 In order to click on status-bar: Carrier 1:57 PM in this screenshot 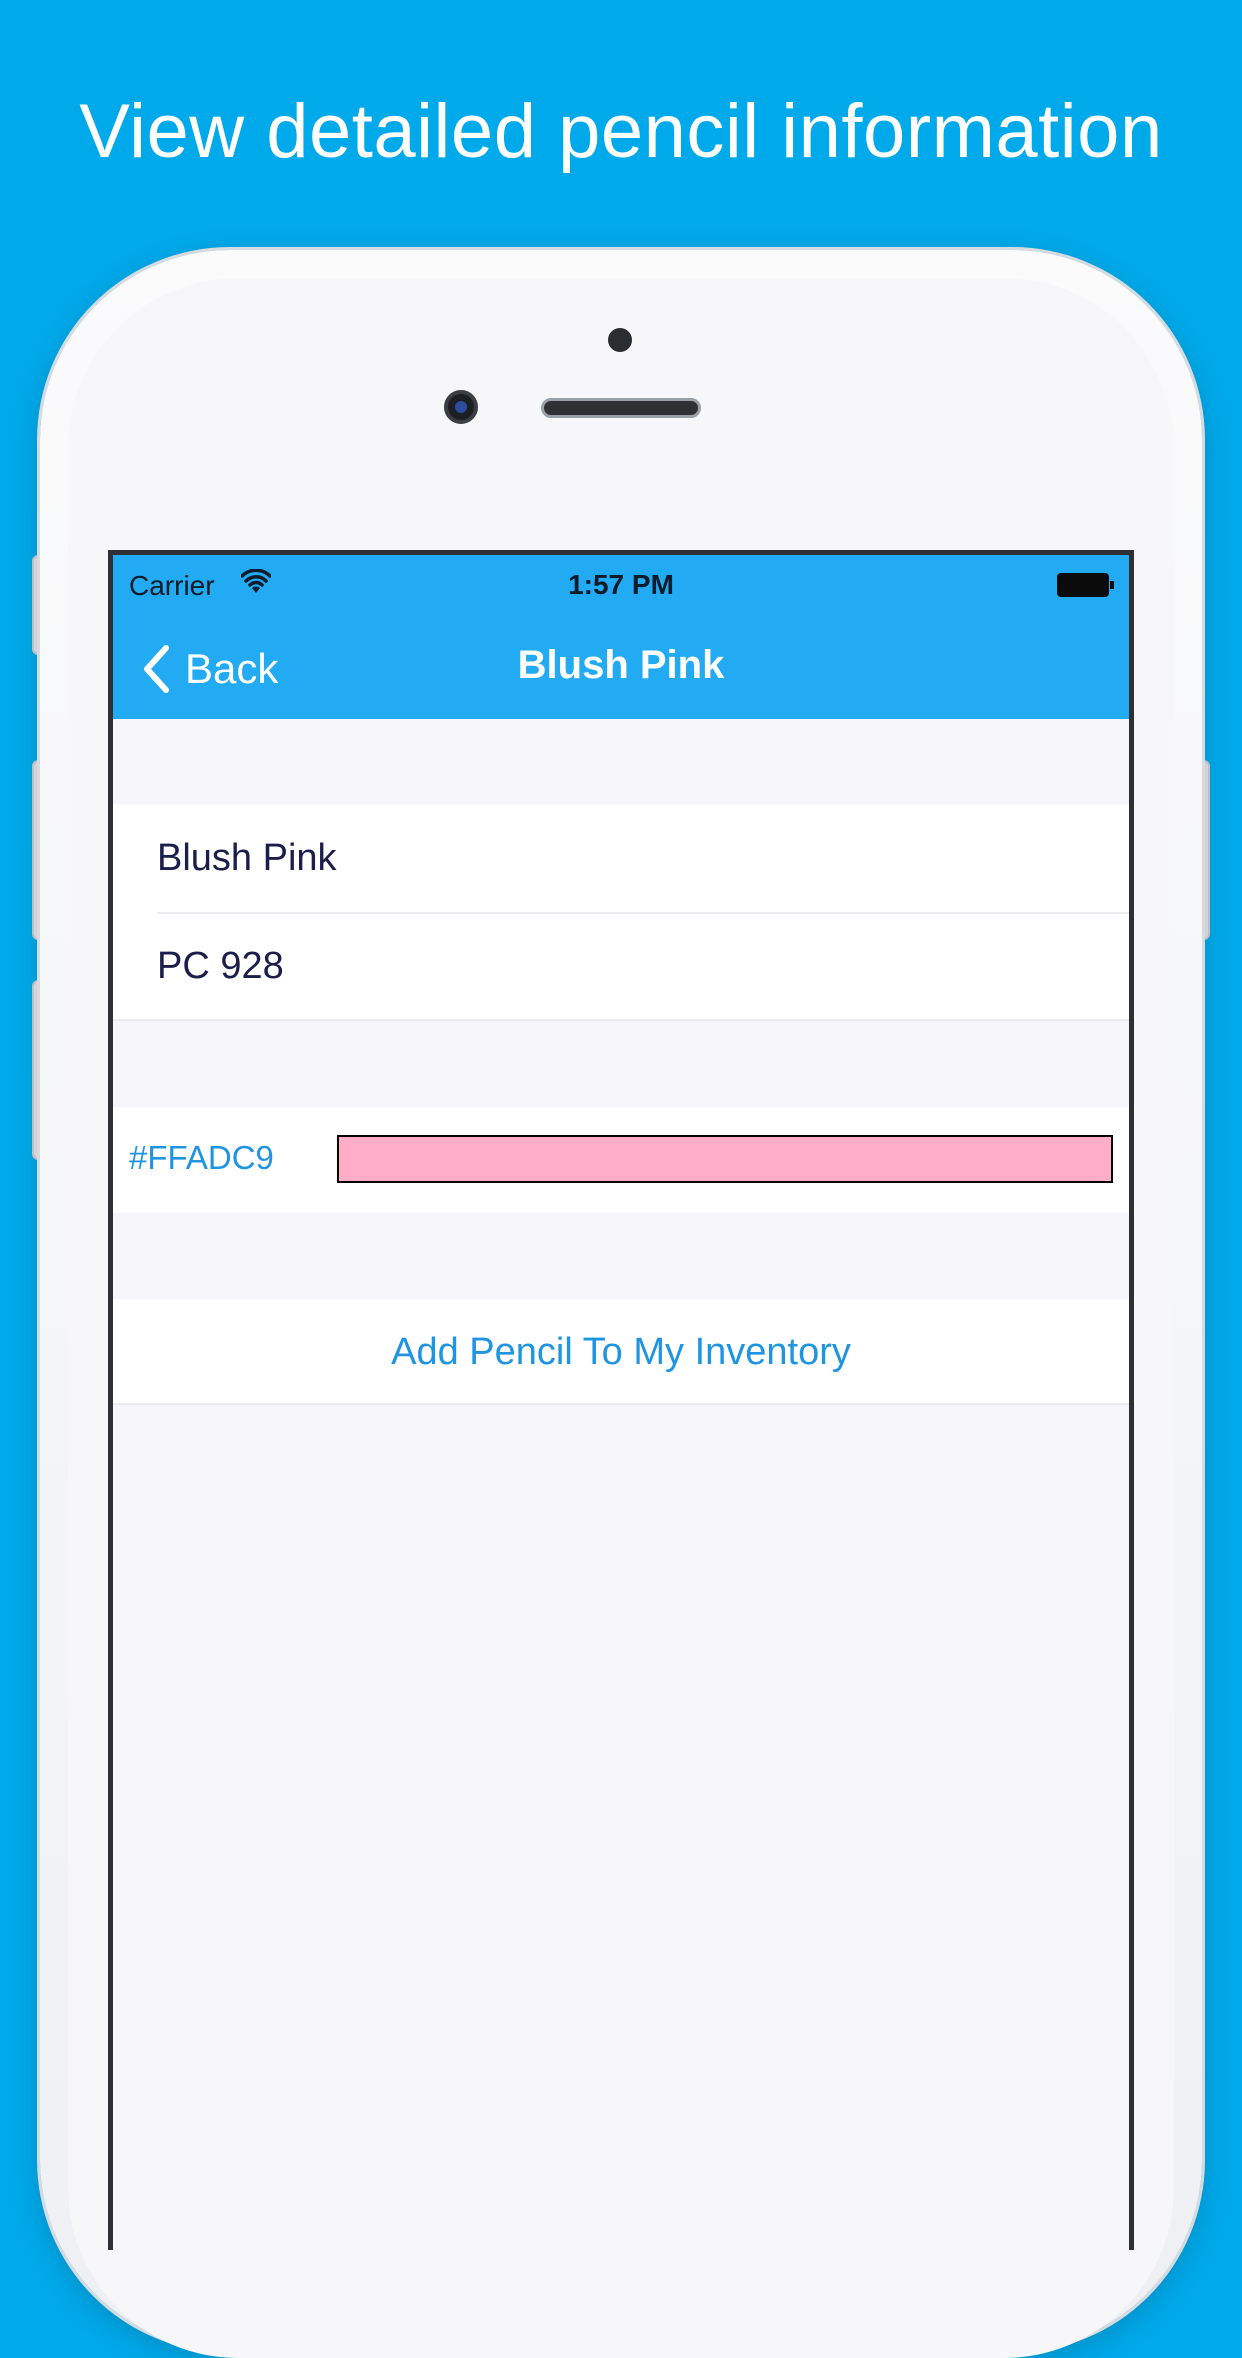, I will do `click(621, 585)`.